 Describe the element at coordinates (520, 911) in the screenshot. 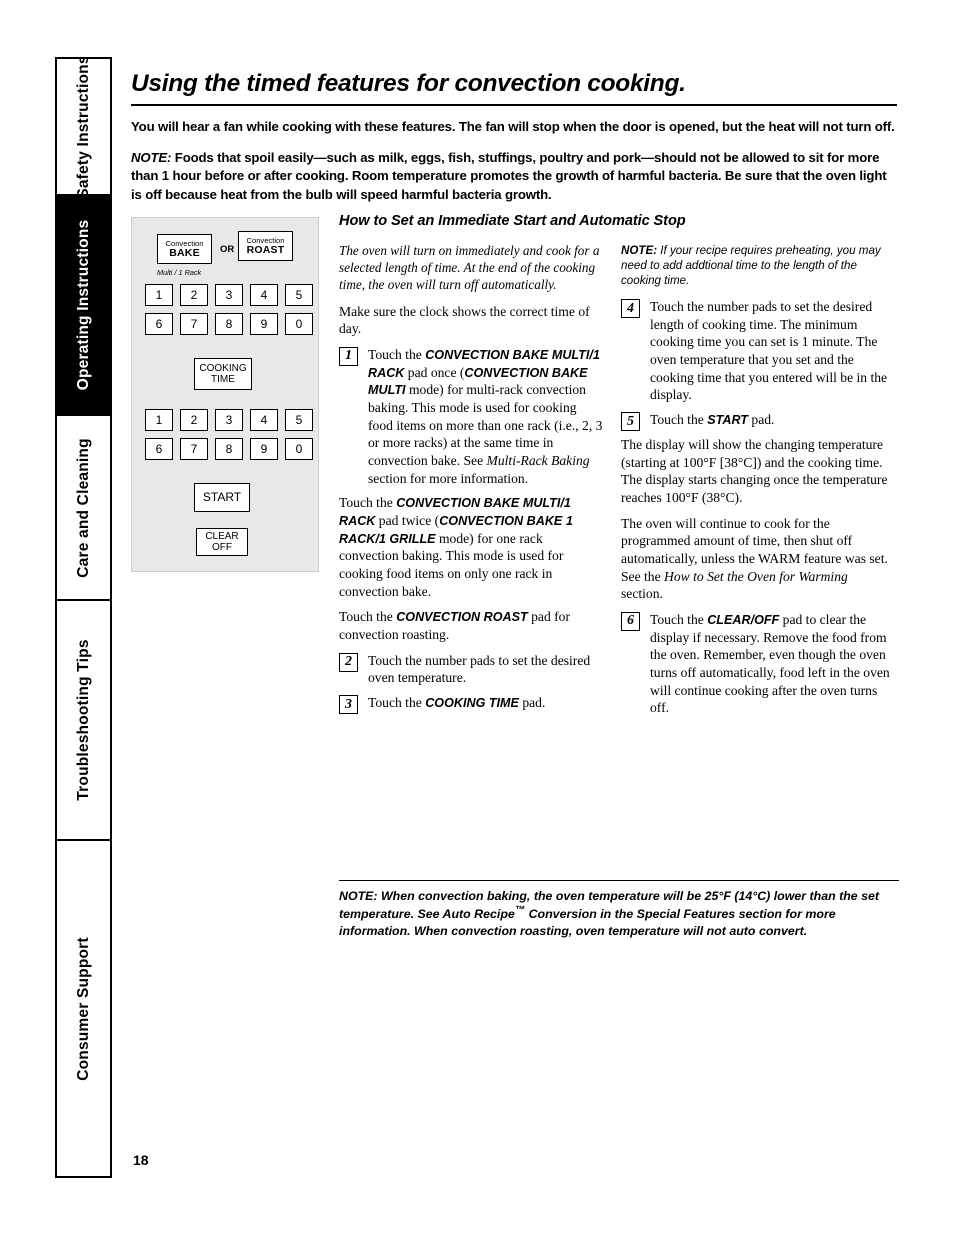

I see `text-run: ™` at that location.